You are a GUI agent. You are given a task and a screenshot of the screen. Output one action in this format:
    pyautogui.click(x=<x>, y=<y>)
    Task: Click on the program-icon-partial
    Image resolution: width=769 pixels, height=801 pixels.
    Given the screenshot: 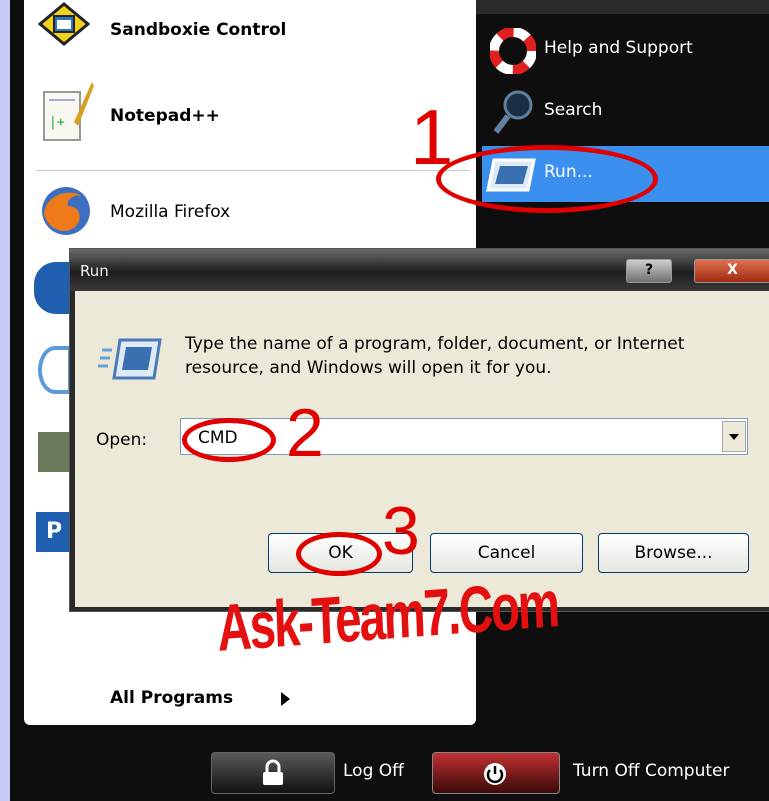 What is the action you would take?
    pyautogui.click(x=54, y=288)
    